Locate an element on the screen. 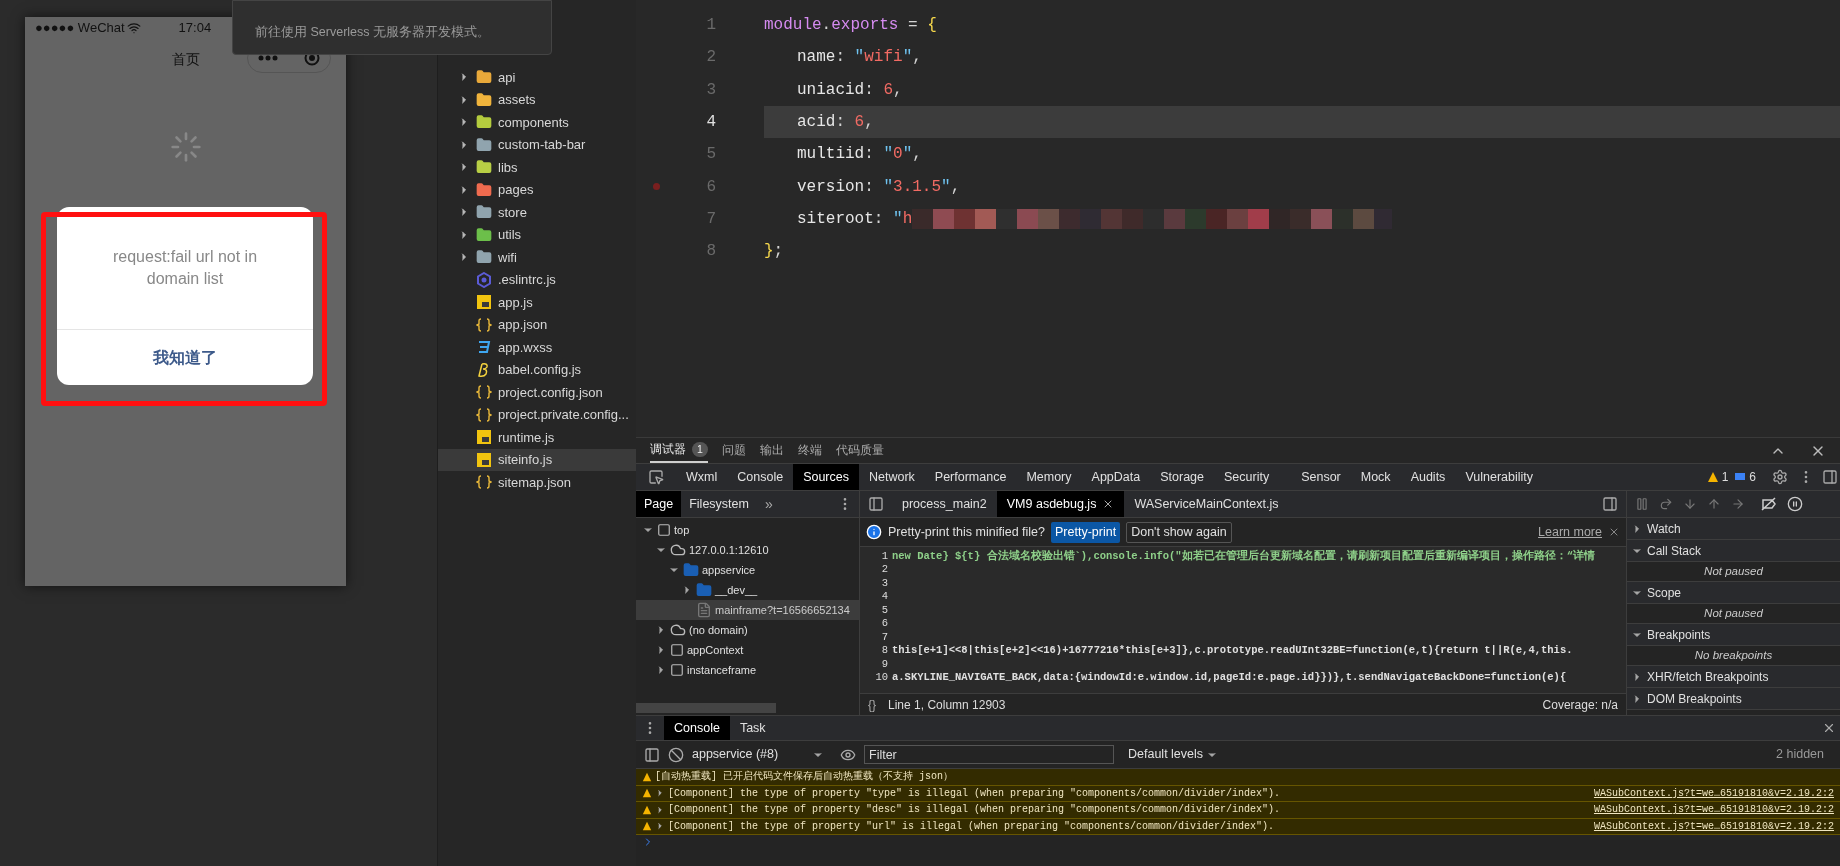 This screenshot has width=1840, height=866. more-tabs-button: » is located at coordinates (768, 504).